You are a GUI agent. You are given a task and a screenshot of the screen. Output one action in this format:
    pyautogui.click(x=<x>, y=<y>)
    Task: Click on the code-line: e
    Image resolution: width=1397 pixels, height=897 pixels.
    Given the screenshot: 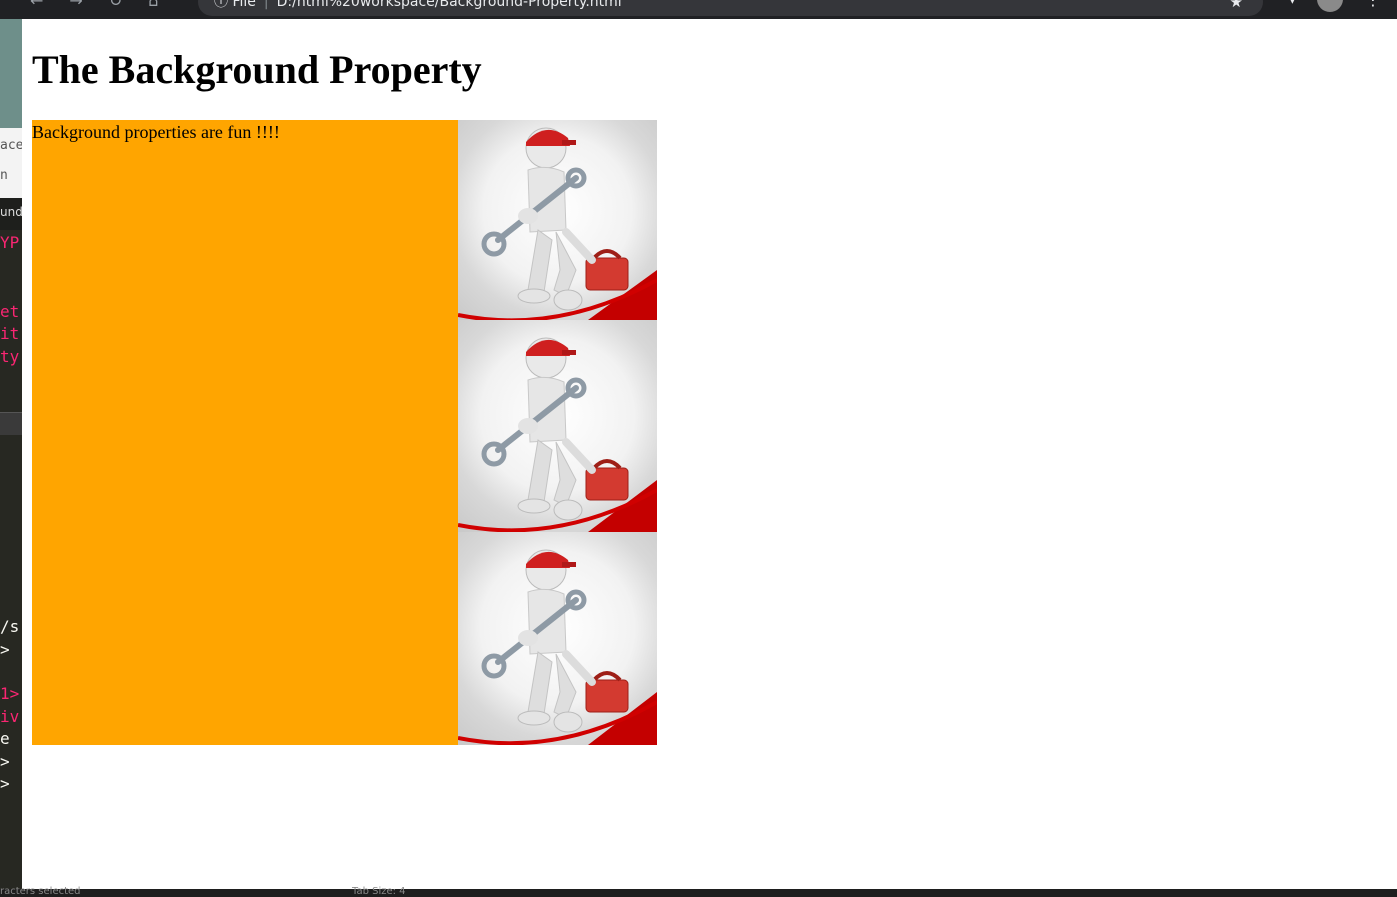 What is the action you would take?
    pyautogui.click(x=5, y=738)
    